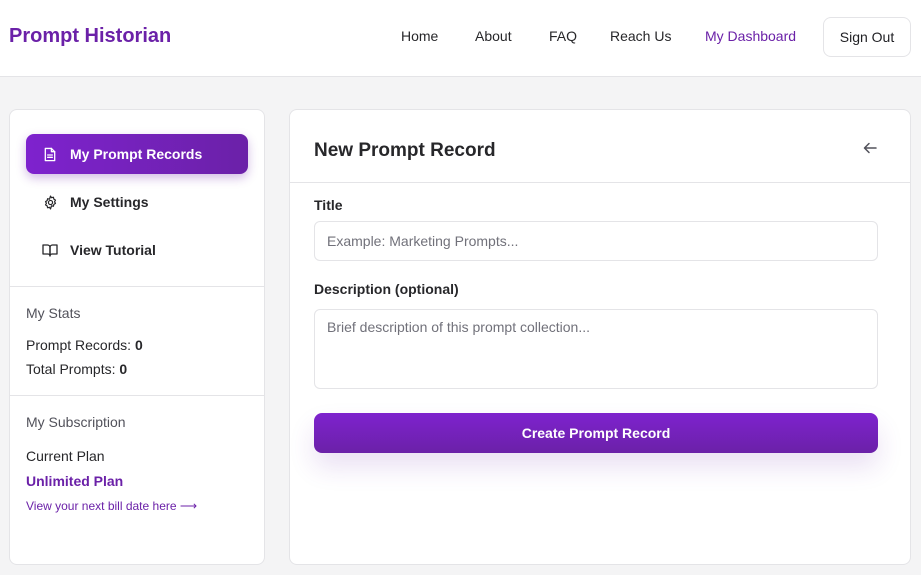 The image size is (921, 575). What do you see at coordinates (596, 433) in the screenshot?
I see `create-prompt-record-button: Create Prompt Record` at bounding box center [596, 433].